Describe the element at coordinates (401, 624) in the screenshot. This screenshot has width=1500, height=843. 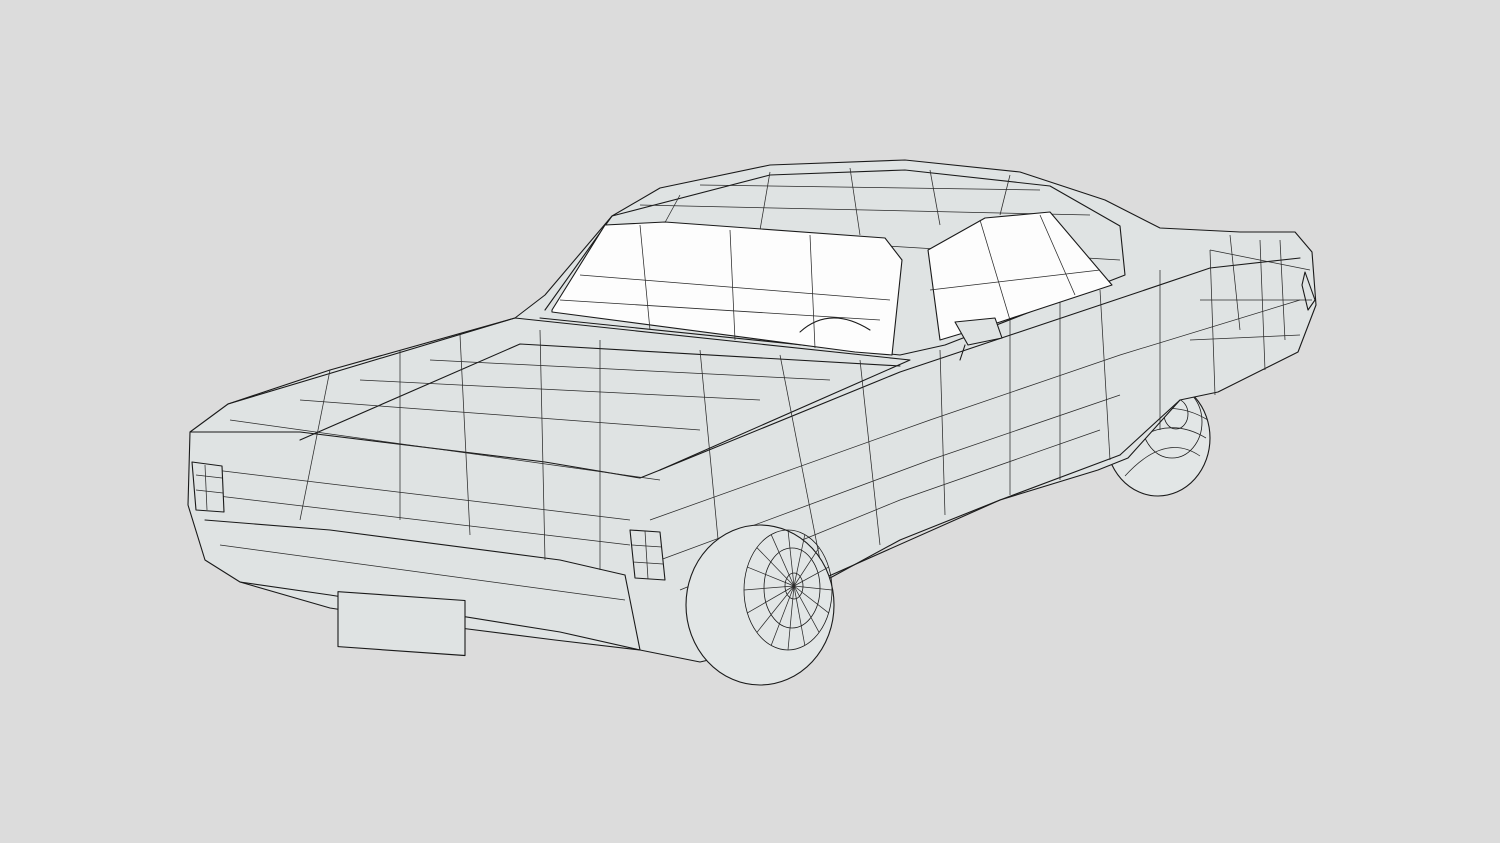
I see `license-plate` at that location.